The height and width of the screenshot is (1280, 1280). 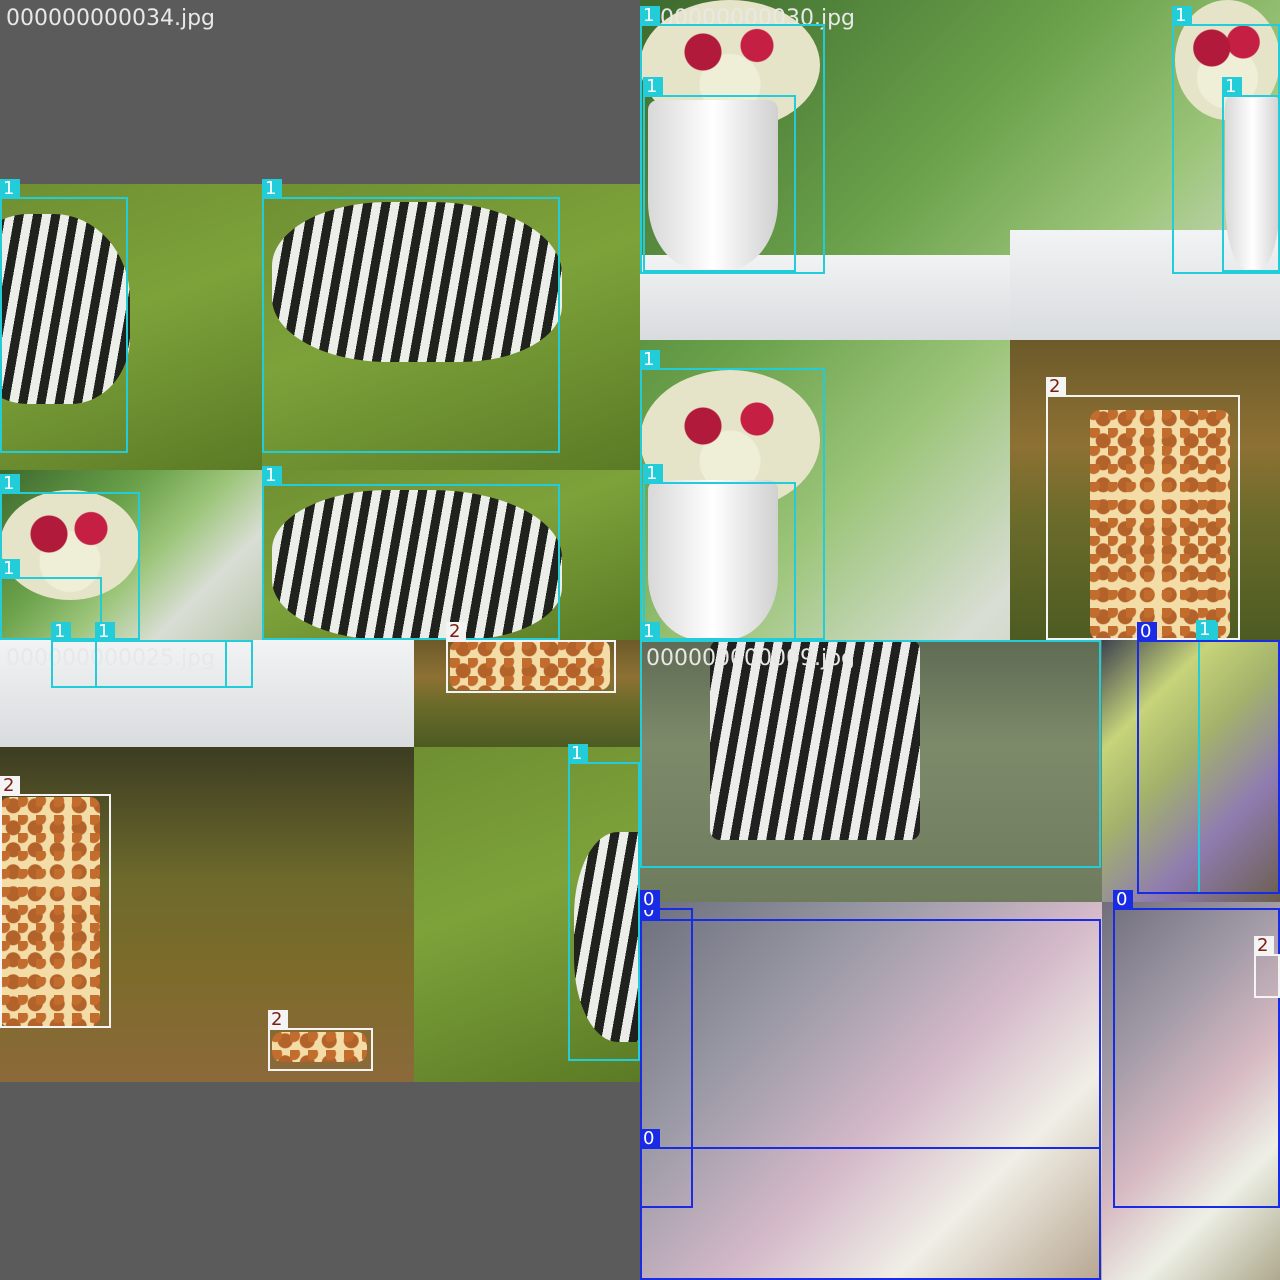 What do you see at coordinates (110, 18) in the screenshot?
I see `tile-filename-label: 000000000034.jpg` at bounding box center [110, 18].